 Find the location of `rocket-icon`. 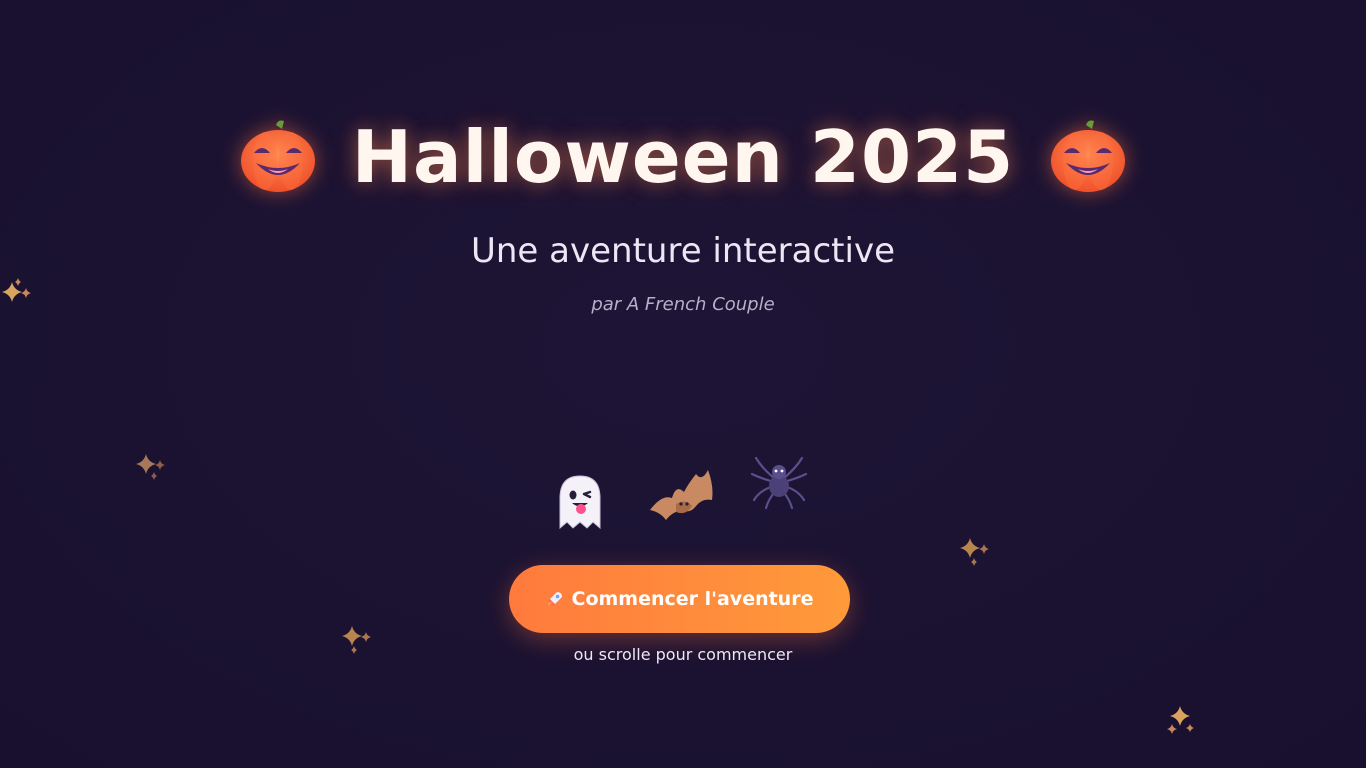

rocket-icon is located at coordinates (554, 599).